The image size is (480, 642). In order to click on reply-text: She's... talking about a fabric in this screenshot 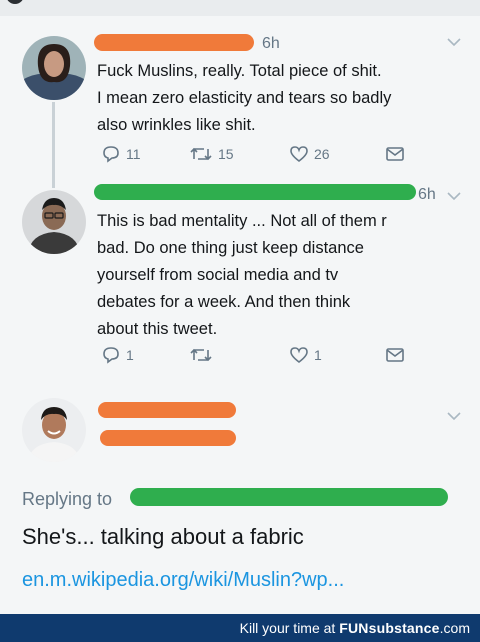, I will do `click(163, 536)`.